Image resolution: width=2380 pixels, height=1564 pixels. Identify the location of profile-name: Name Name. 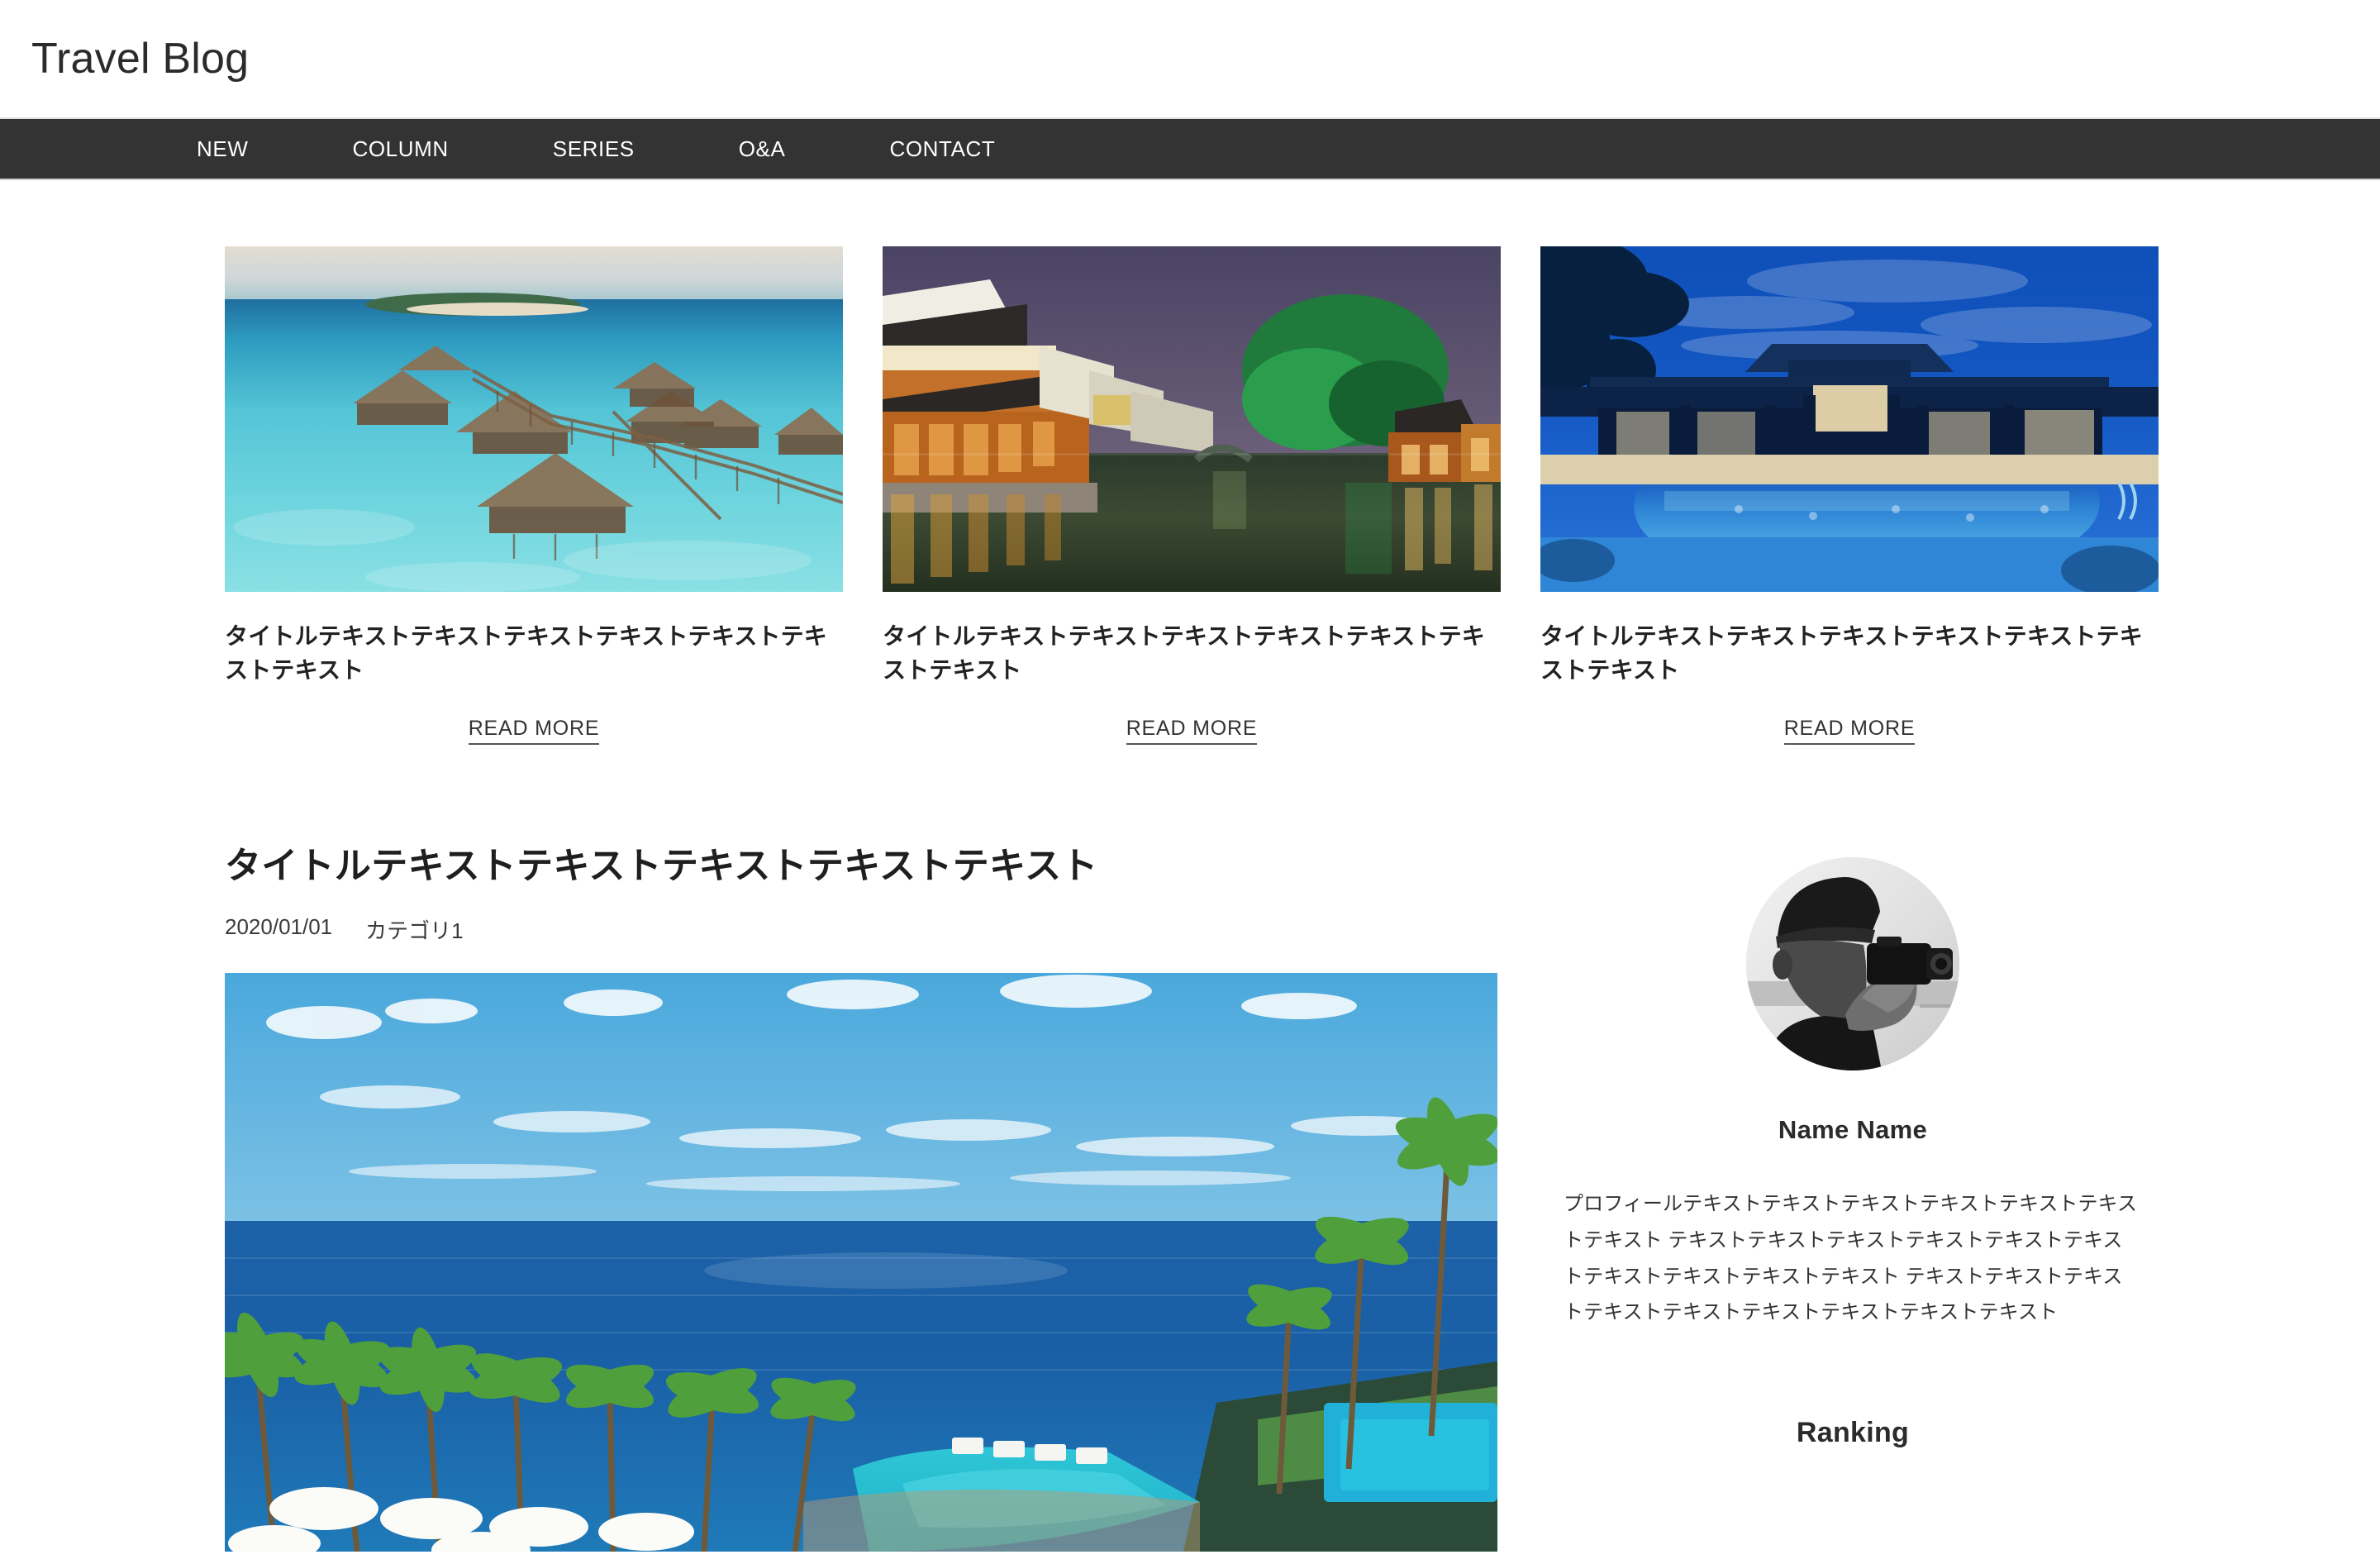
(1853, 1130).